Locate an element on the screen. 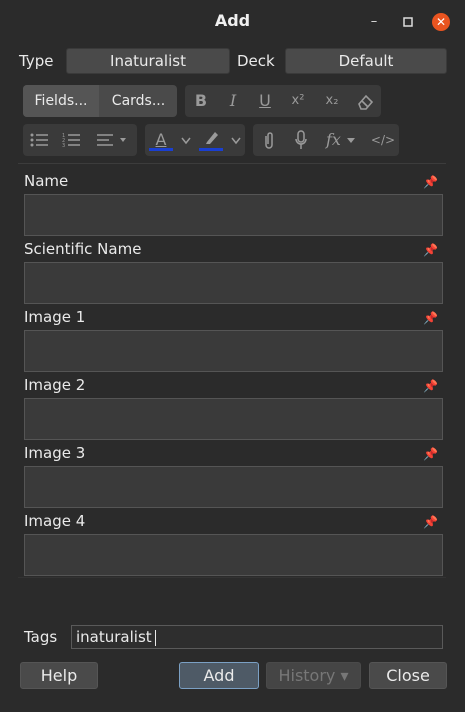 The image size is (465, 712). window-title: Add is located at coordinates (232, 20).